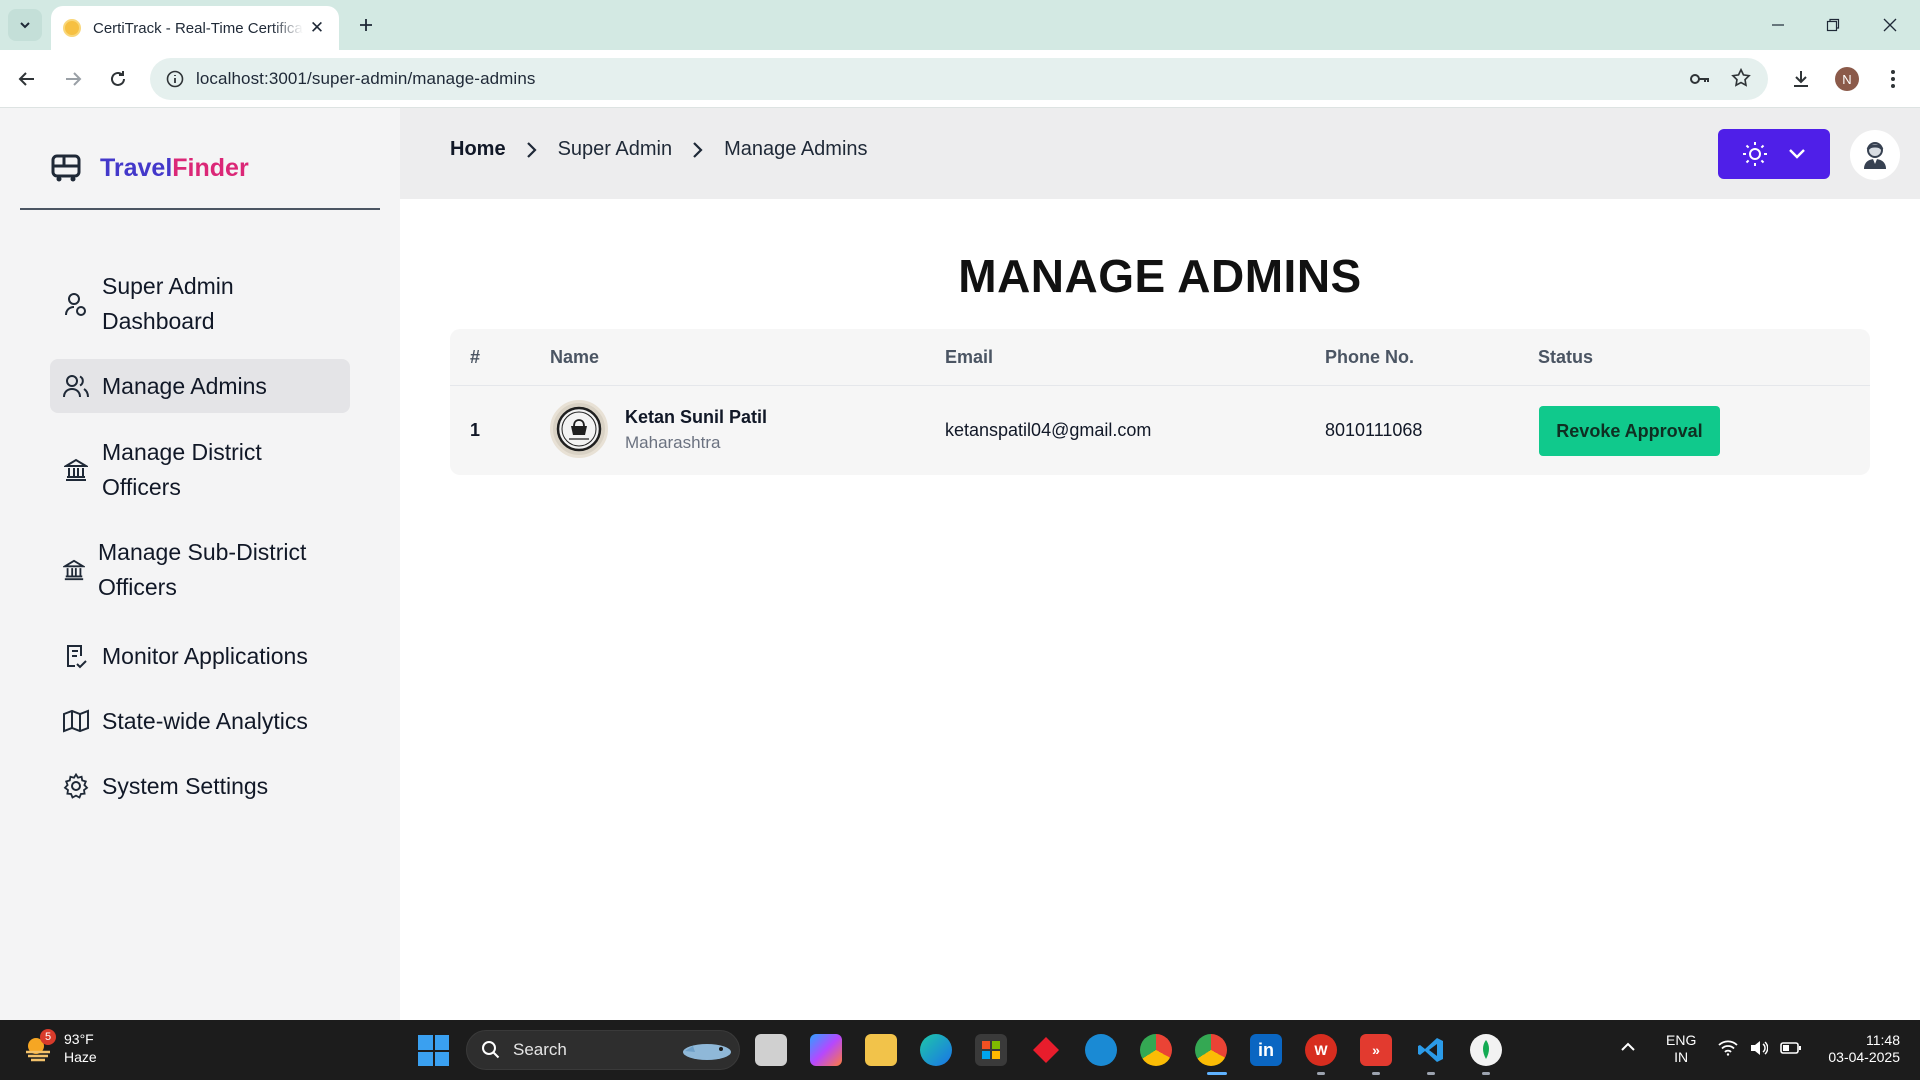 This screenshot has width=1920, height=1080. Describe the element at coordinates (366, 25) in the screenshot. I see `new-tab-button` at that location.